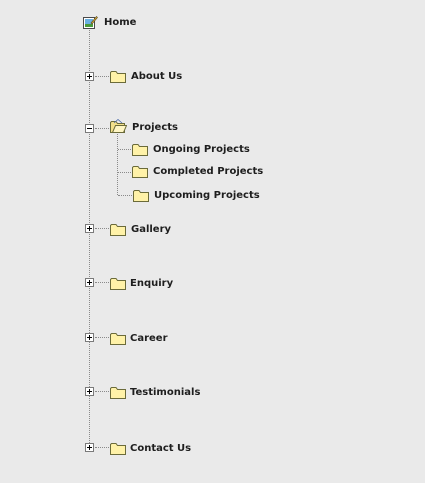 Image resolution: width=425 pixels, height=483 pixels. What do you see at coordinates (160, 449) in the screenshot?
I see `tree-label-contact-us: Contact Us` at bounding box center [160, 449].